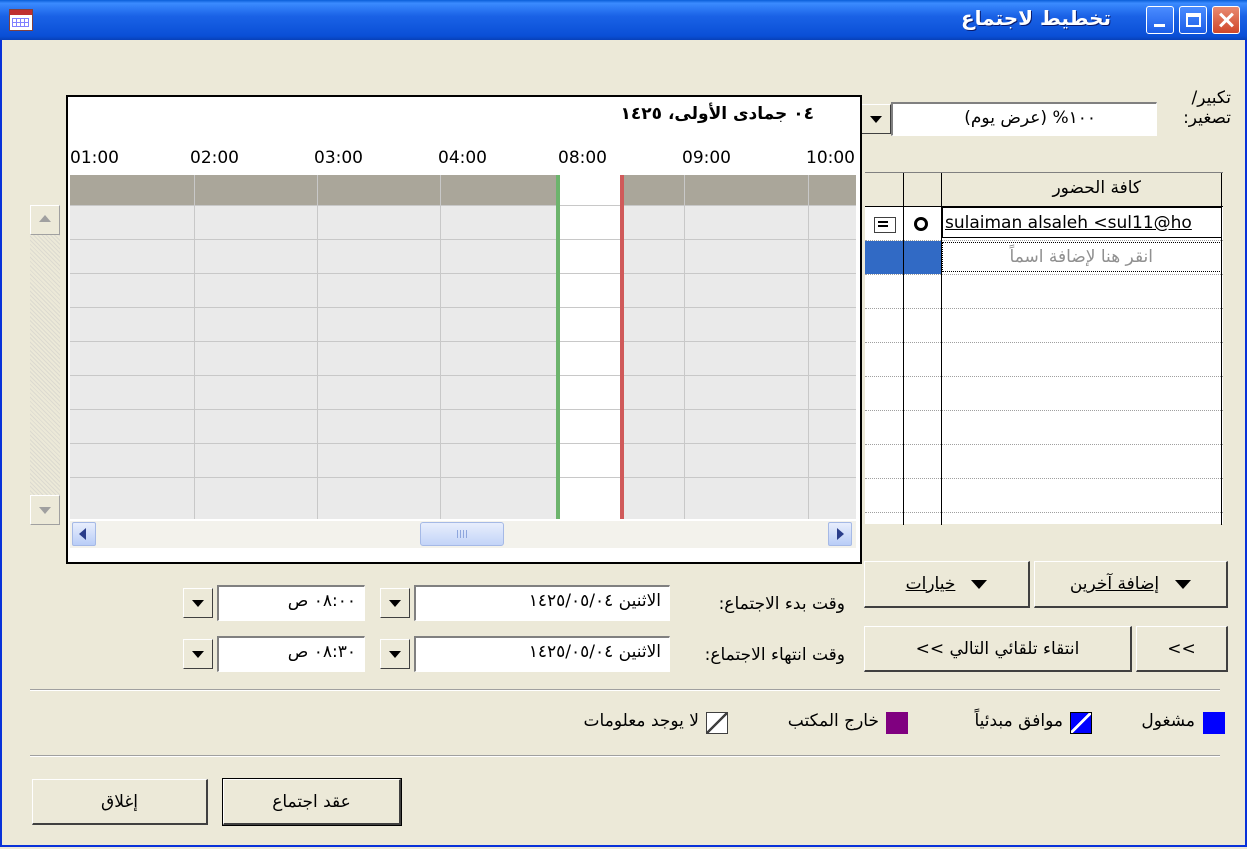 Image resolution: width=1247 pixels, height=849 pixels. What do you see at coordinates (1044, 190) in the screenshot?
I see `attendee-list-header` at bounding box center [1044, 190].